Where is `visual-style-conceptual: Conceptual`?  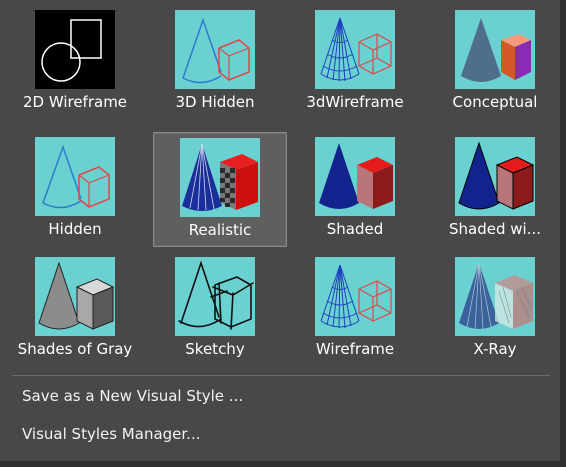 visual-style-conceptual: Conceptual is located at coordinates (495, 62).